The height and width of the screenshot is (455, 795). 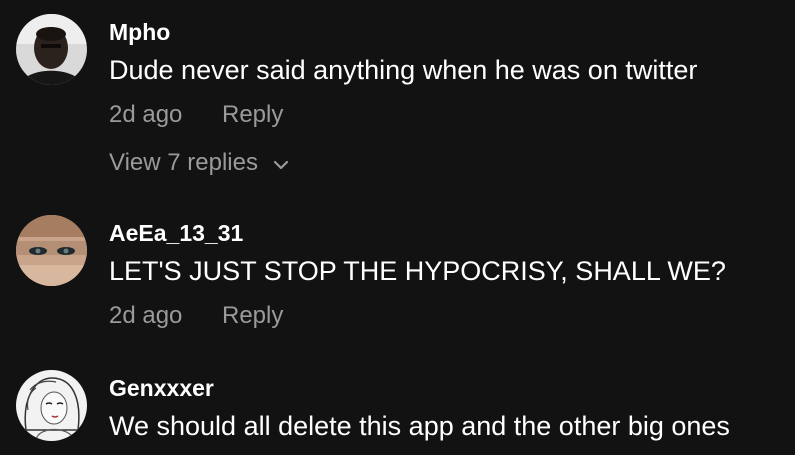 I want to click on comment-username: Mpho, so click(x=139, y=32).